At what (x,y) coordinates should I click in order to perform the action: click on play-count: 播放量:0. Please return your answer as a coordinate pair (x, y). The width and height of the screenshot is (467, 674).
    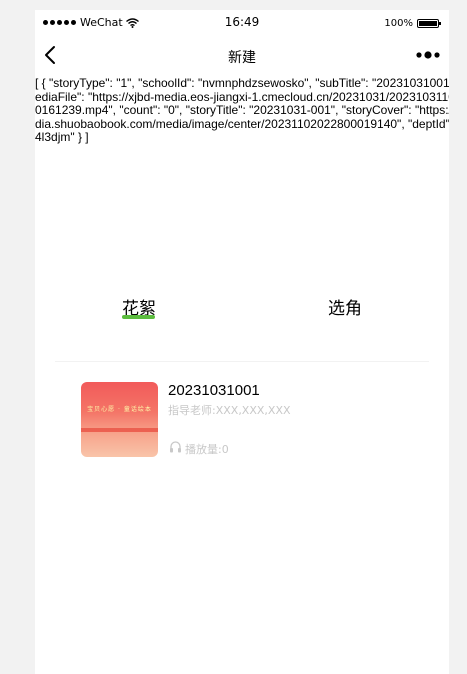
    Looking at the image, I should click on (207, 449).